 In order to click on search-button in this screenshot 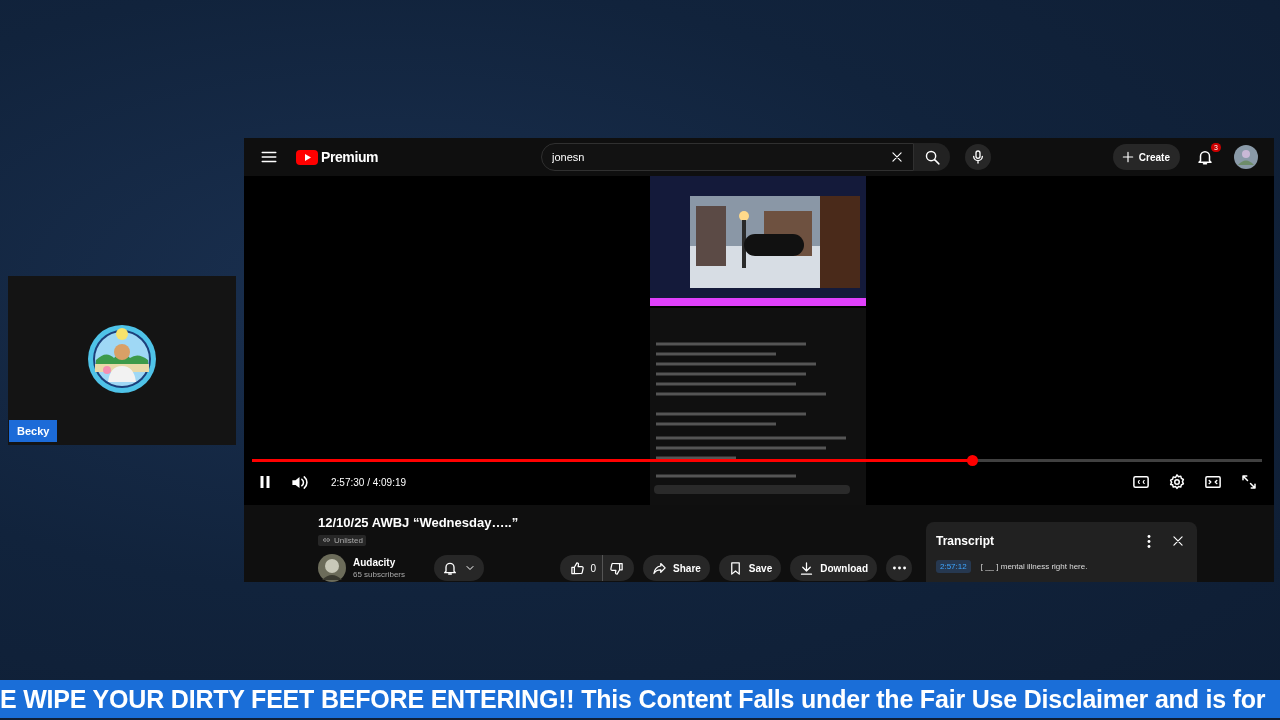, I will do `click(932, 157)`.